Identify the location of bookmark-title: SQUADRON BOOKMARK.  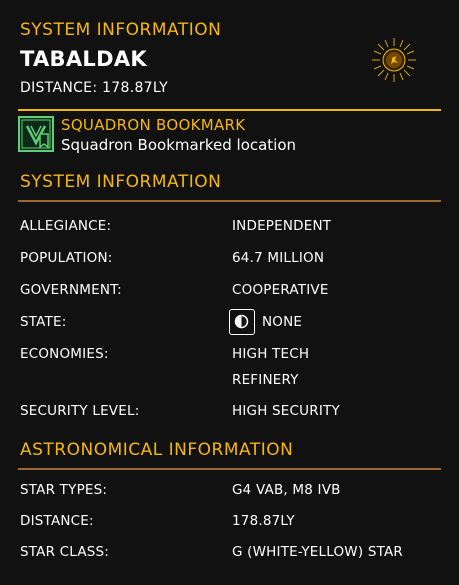
(153, 125).